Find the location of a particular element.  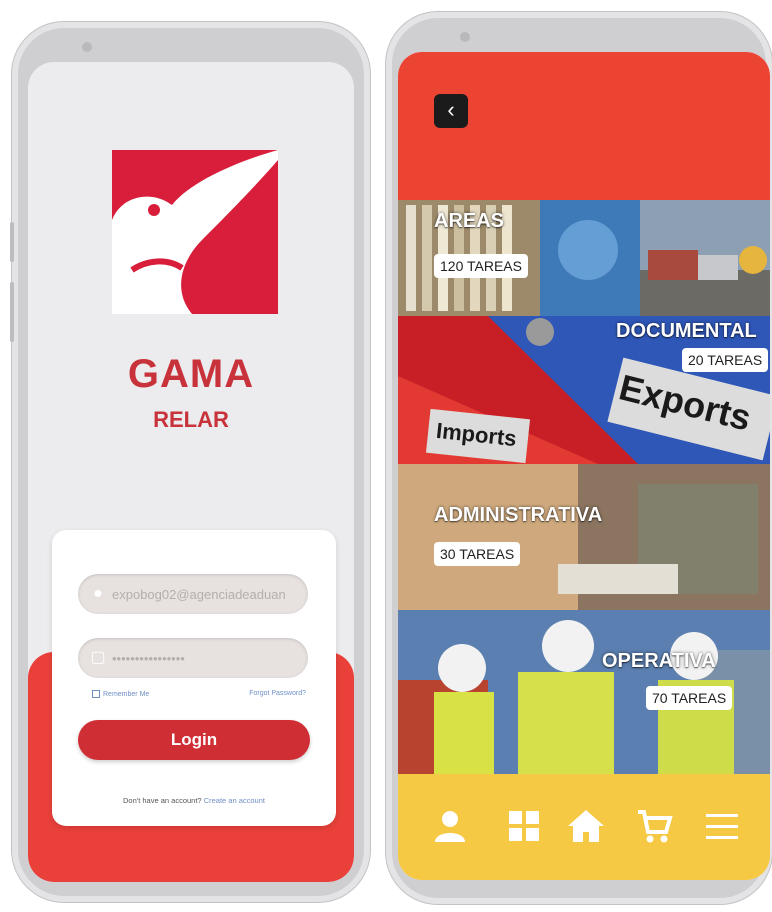

section-title: ADMINISTRATIVA is located at coordinates (518, 515).